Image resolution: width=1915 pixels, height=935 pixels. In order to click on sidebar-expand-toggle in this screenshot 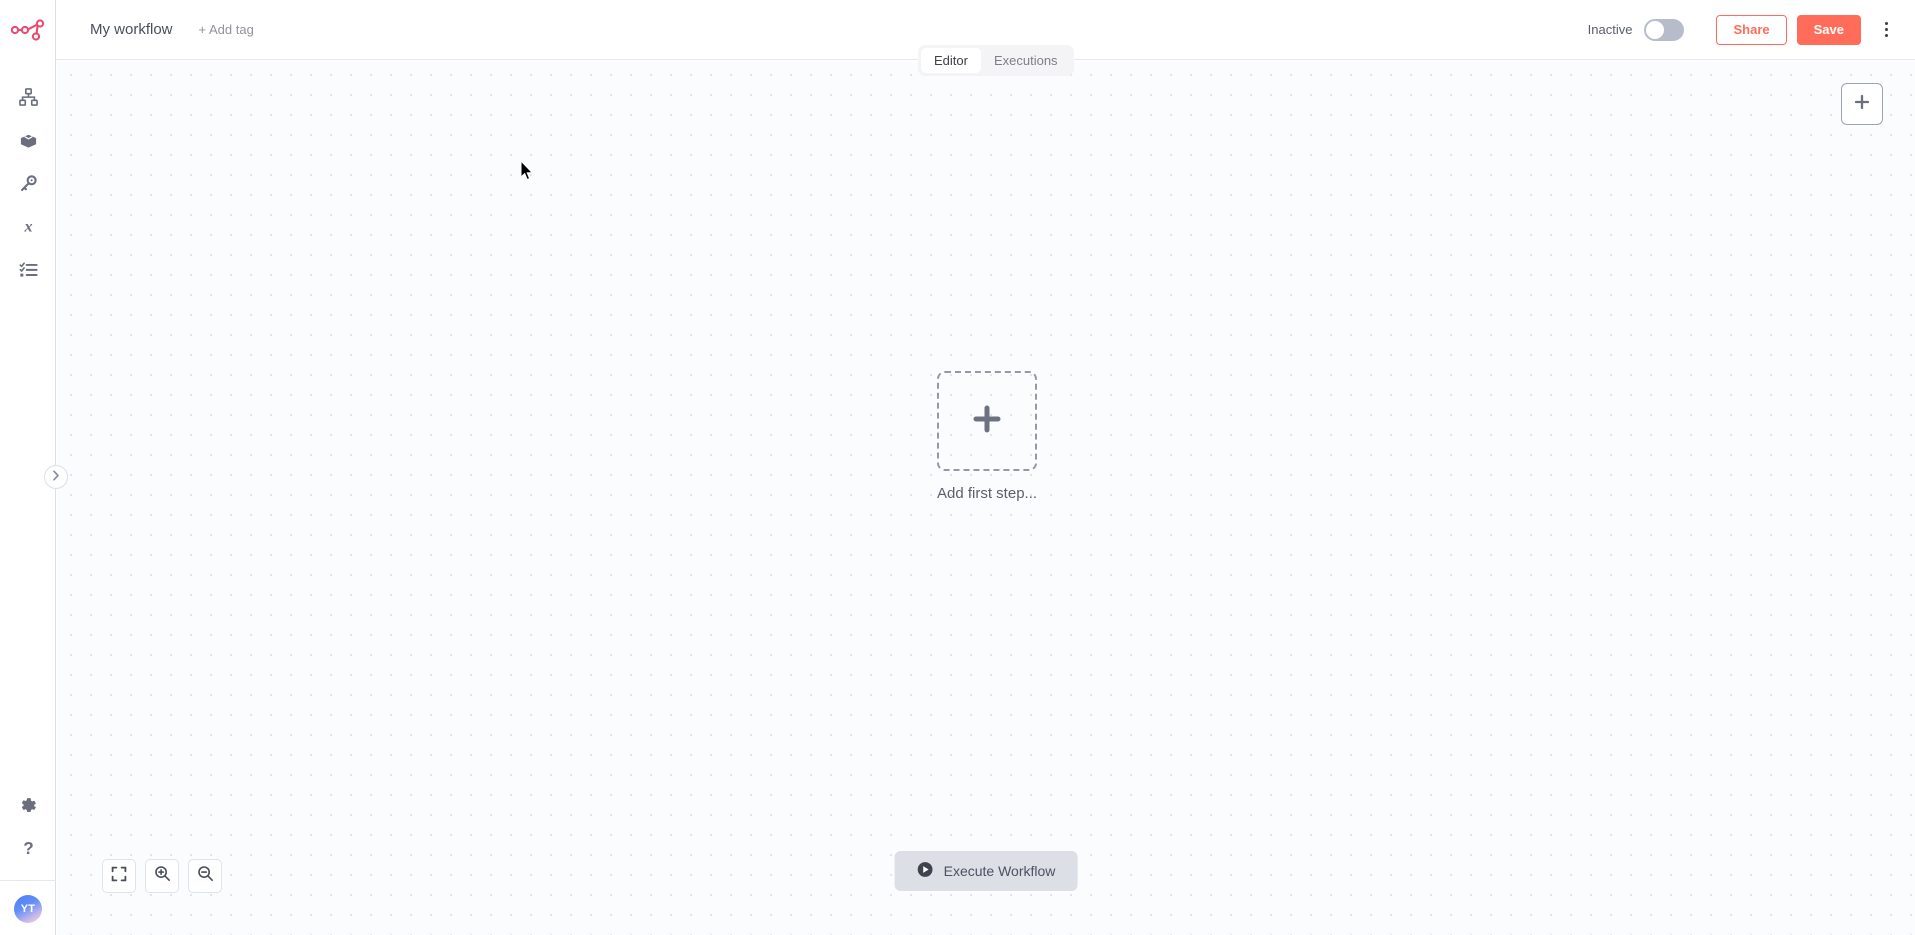, I will do `click(56, 477)`.